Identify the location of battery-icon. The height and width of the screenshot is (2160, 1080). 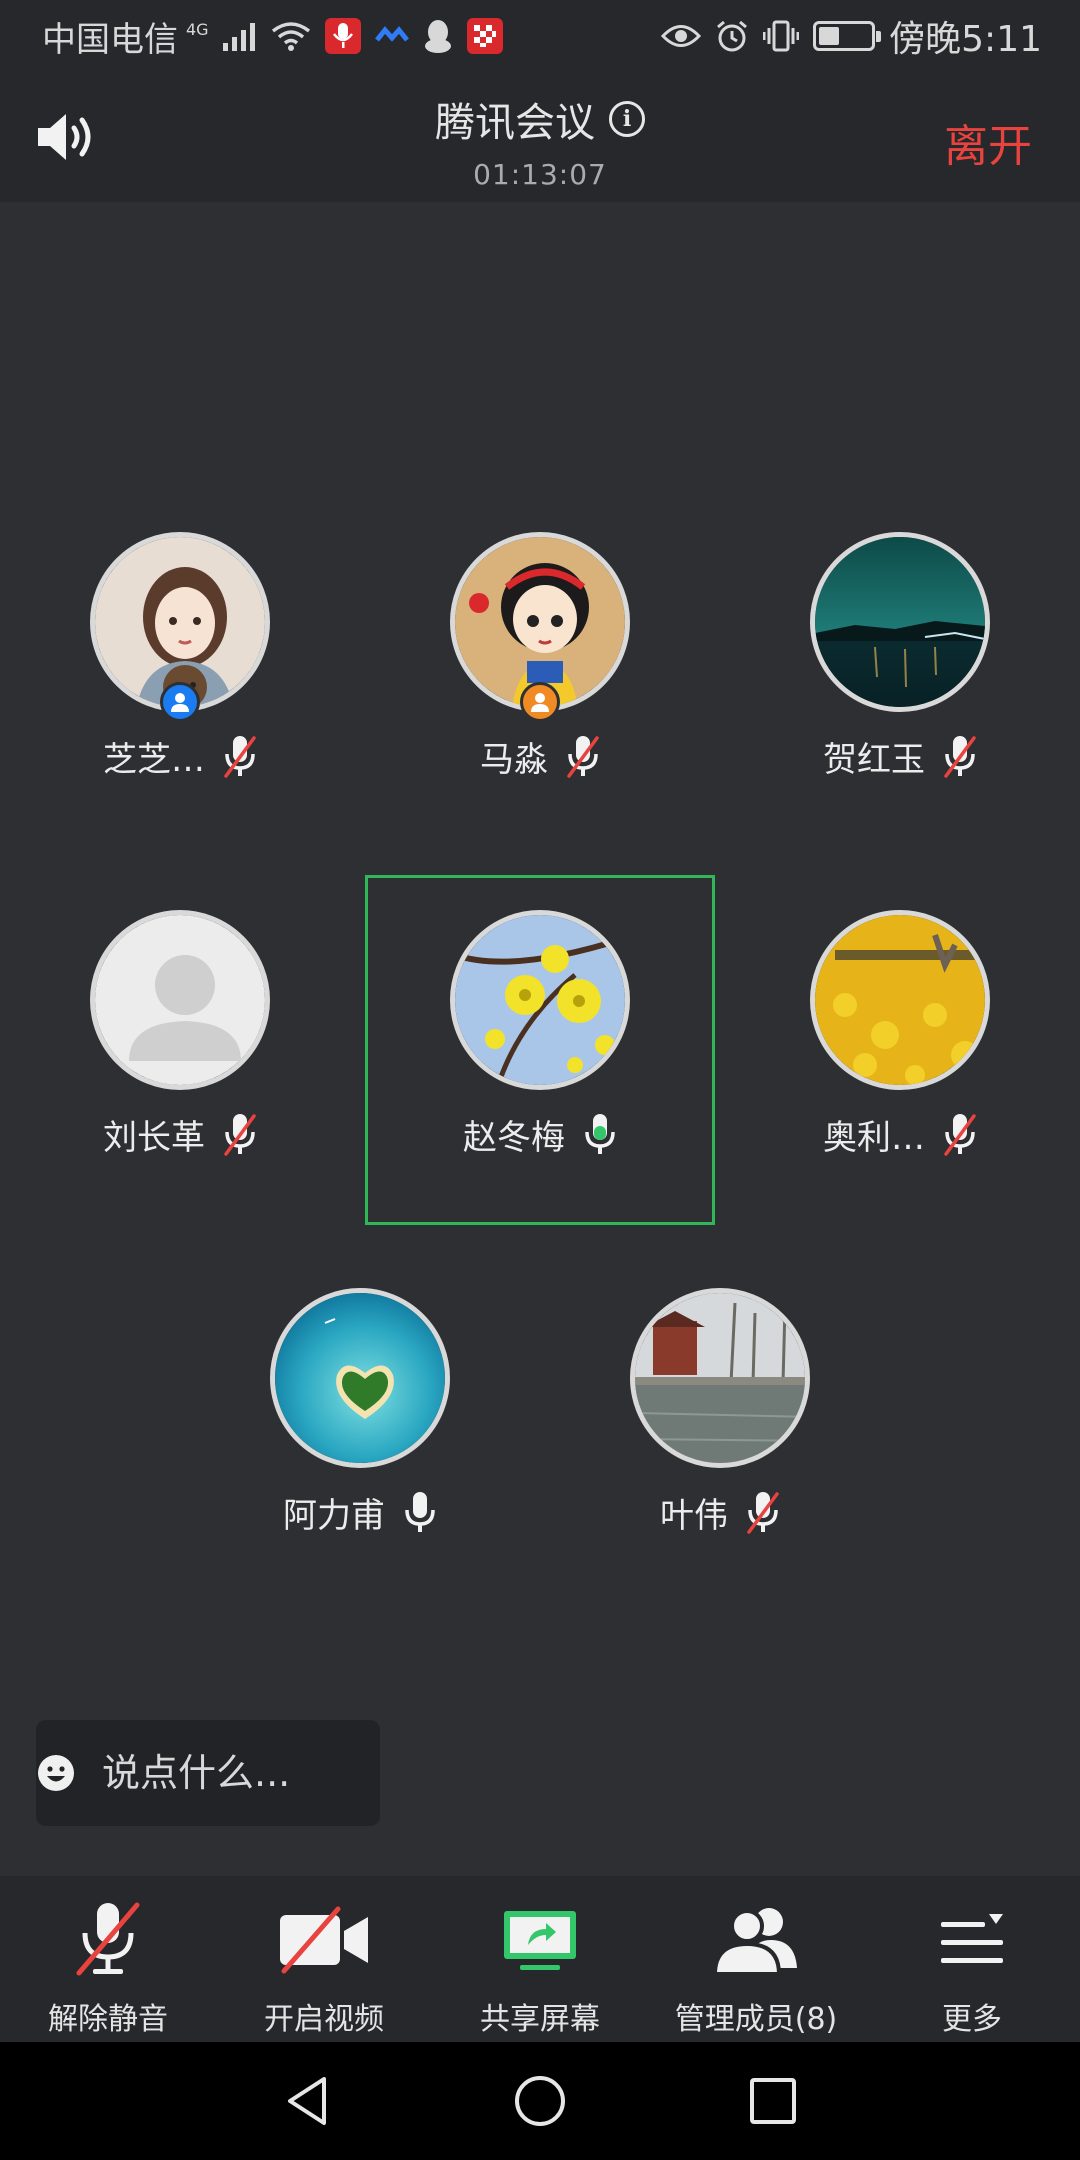
(847, 36).